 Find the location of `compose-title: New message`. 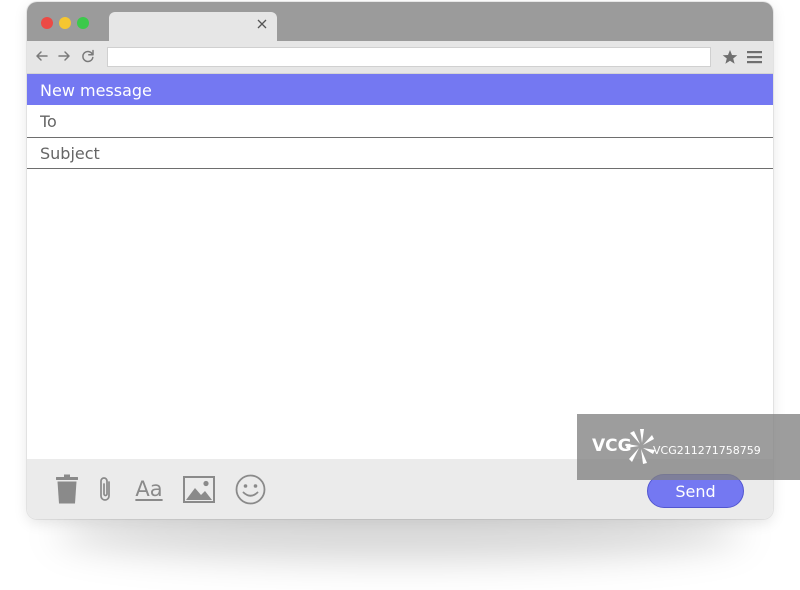

compose-title: New message is located at coordinates (96, 90).